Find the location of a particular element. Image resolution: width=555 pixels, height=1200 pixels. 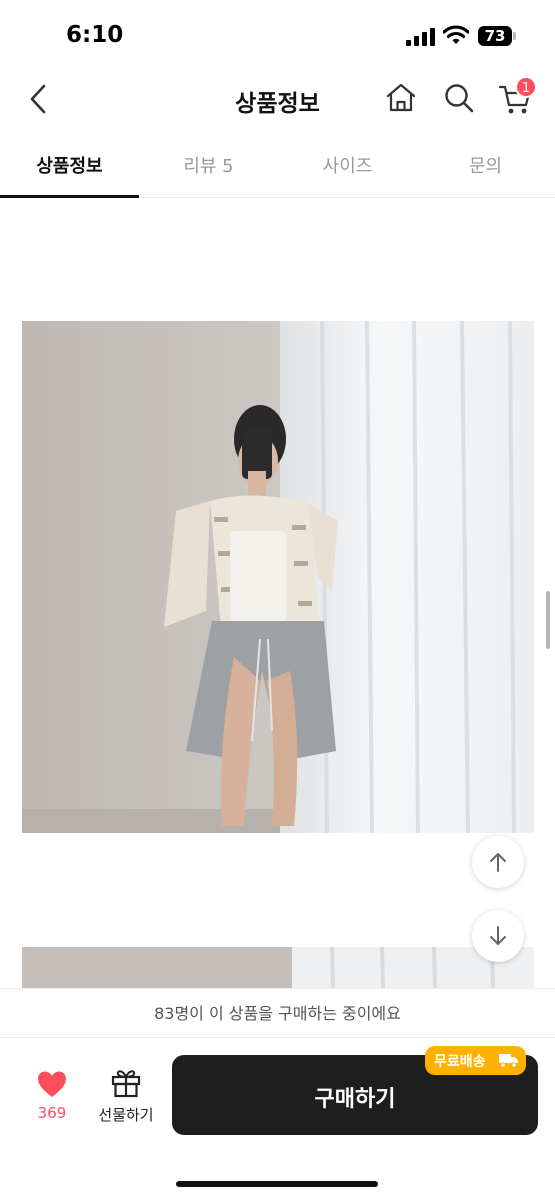

signal-icon is located at coordinates (420, 37).